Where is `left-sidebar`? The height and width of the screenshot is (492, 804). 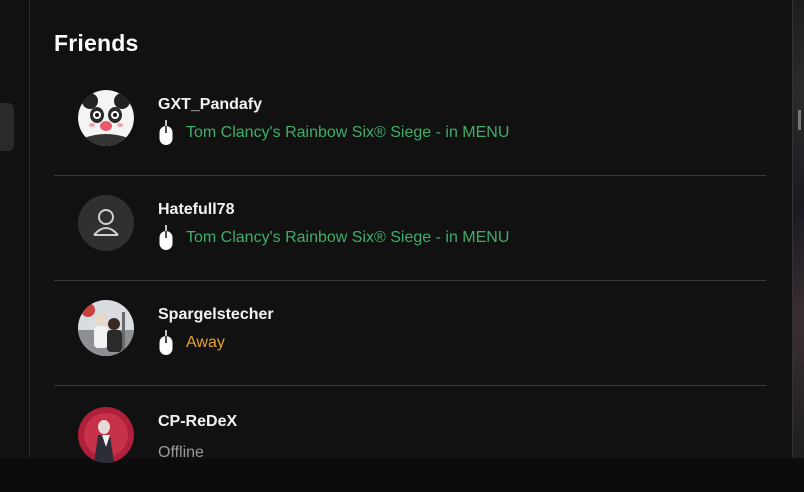
left-sidebar is located at coordinates (15, 229).